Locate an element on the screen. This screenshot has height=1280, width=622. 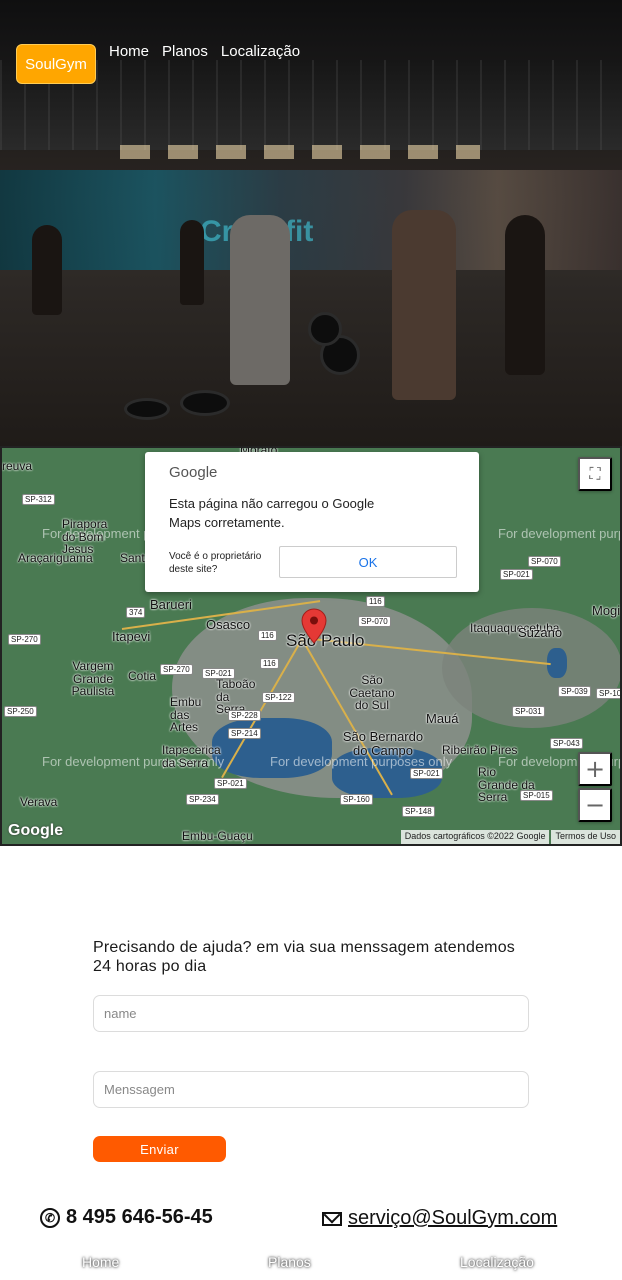
phone-contact: ✆ 8 495 646-56-45 is located at coordinates (126, 1217).